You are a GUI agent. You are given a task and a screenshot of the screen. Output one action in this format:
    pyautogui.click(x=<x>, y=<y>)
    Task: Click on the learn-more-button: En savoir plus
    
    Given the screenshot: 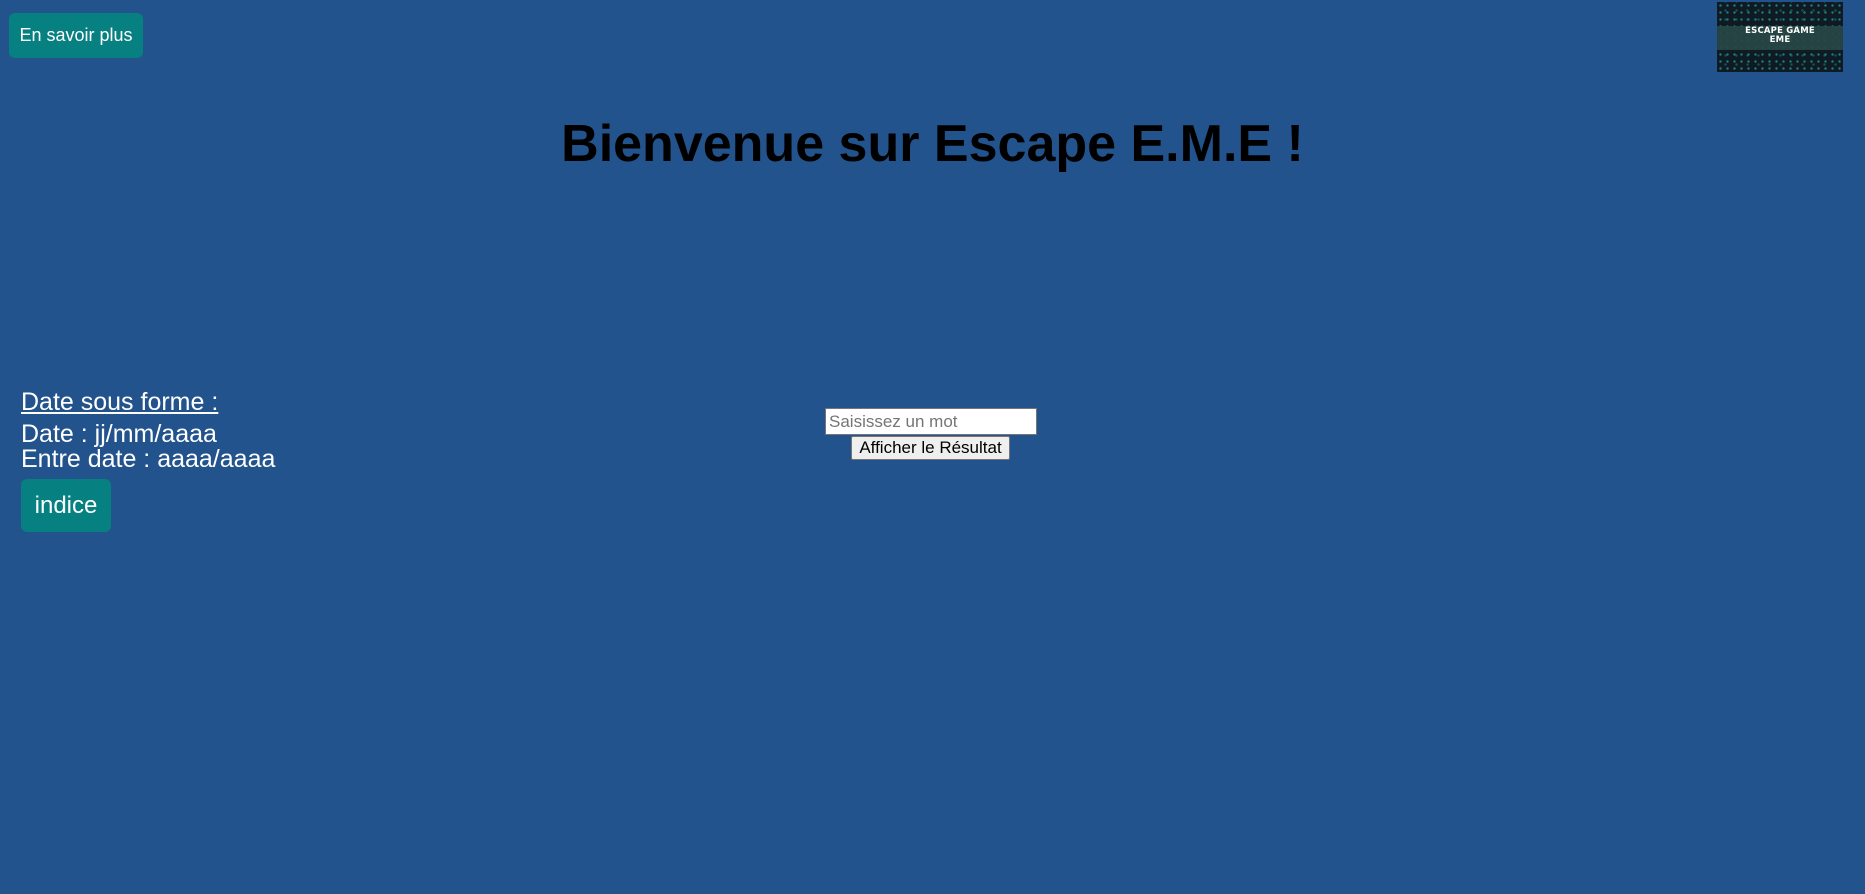 What is the action you would take?
    pyautogui.click(x=76, y=35)
    